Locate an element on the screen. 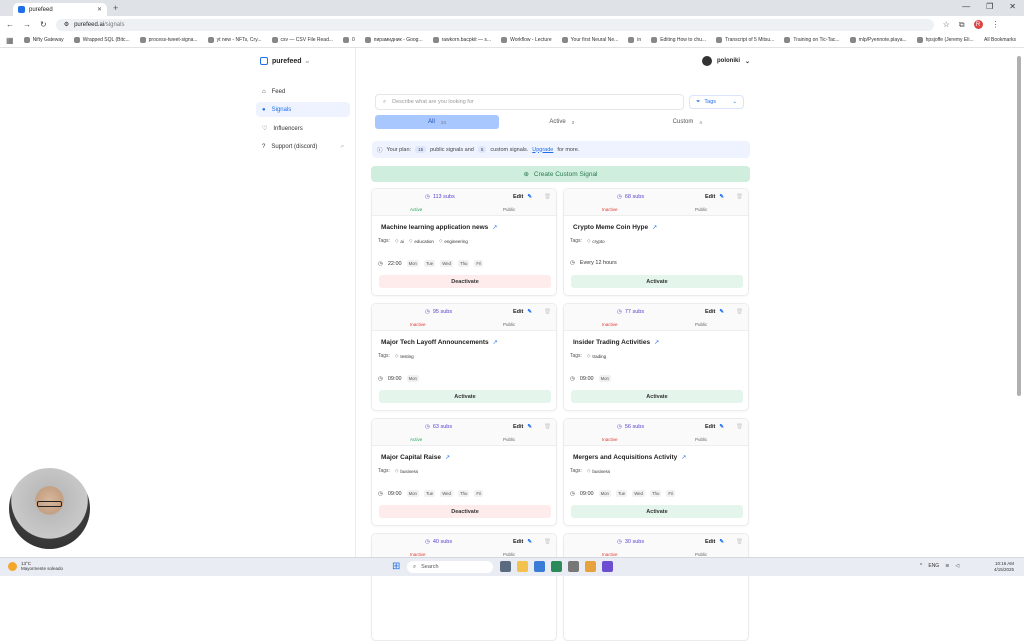 The height and width of the screenshot is (641, 1024). apps-grid-icon: ▦ is located at coordinates (10, 40).